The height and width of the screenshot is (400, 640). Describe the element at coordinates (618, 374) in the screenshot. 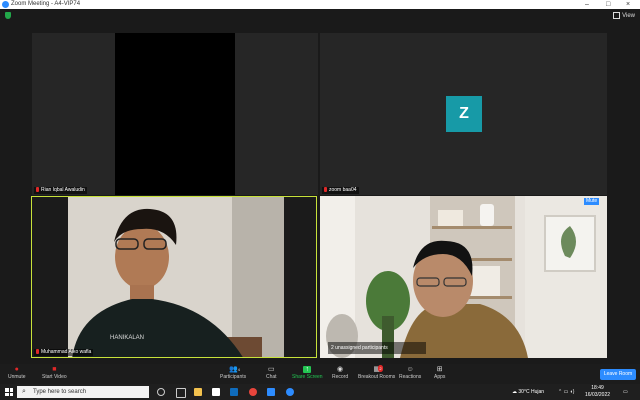

I see `leave-room-button: Leave Room` at that location.